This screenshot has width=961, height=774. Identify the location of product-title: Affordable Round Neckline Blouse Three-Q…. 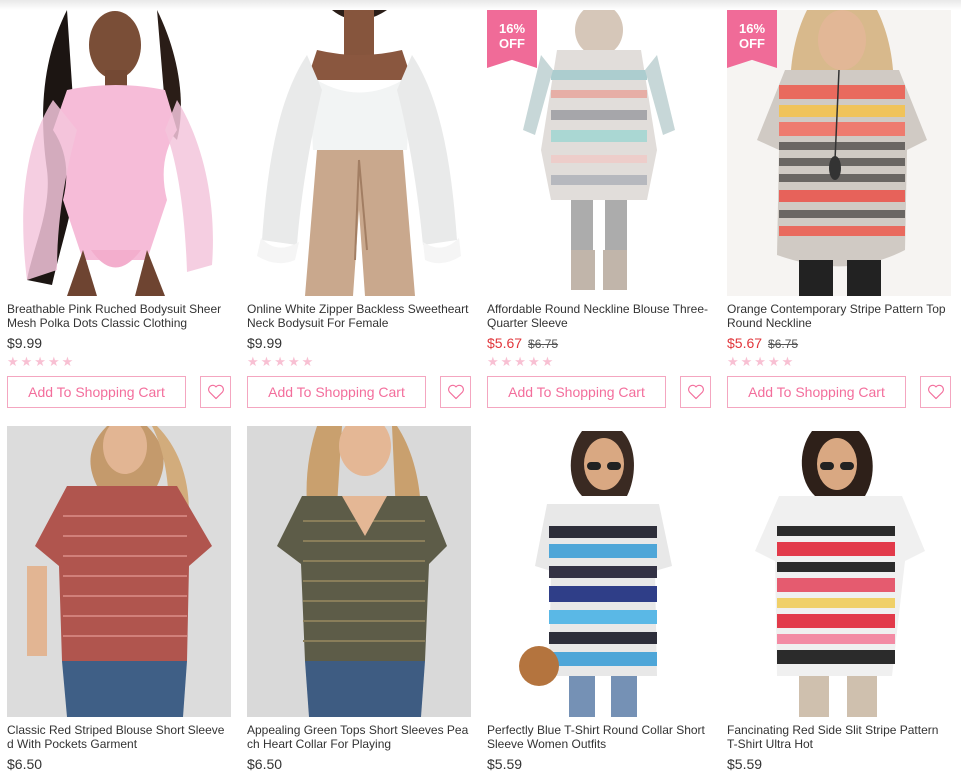
(599, 316).